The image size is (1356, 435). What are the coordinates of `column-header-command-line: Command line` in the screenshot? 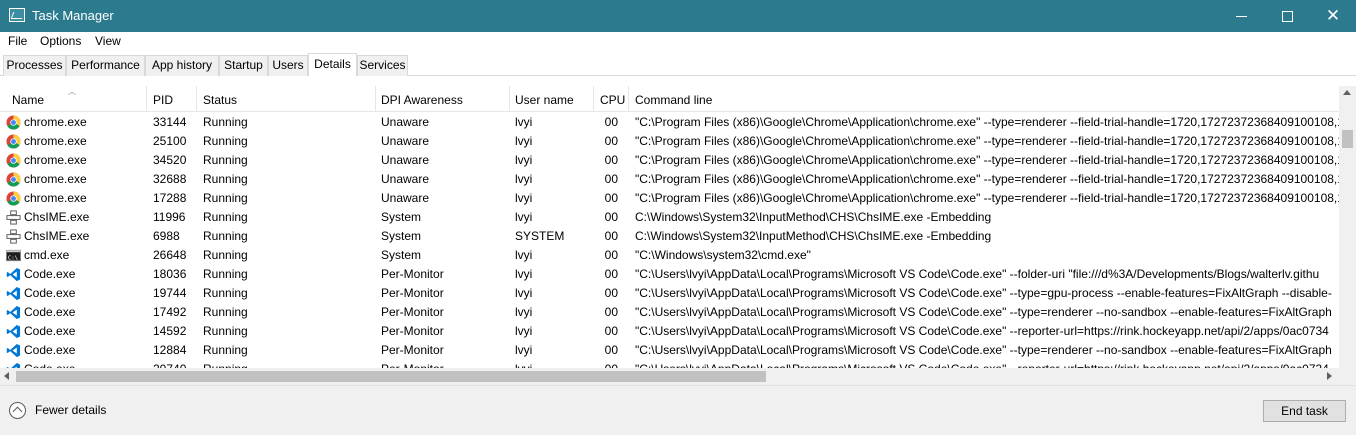 It's located at (673, 100).